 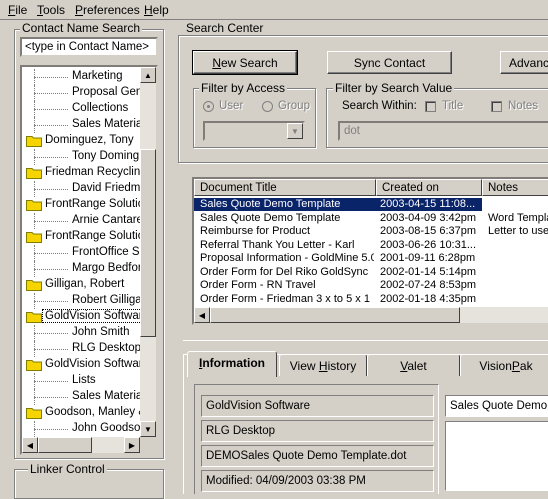 I want to click on tree-hscrollbar: ◀ ▶, so click(x=89, y=445).